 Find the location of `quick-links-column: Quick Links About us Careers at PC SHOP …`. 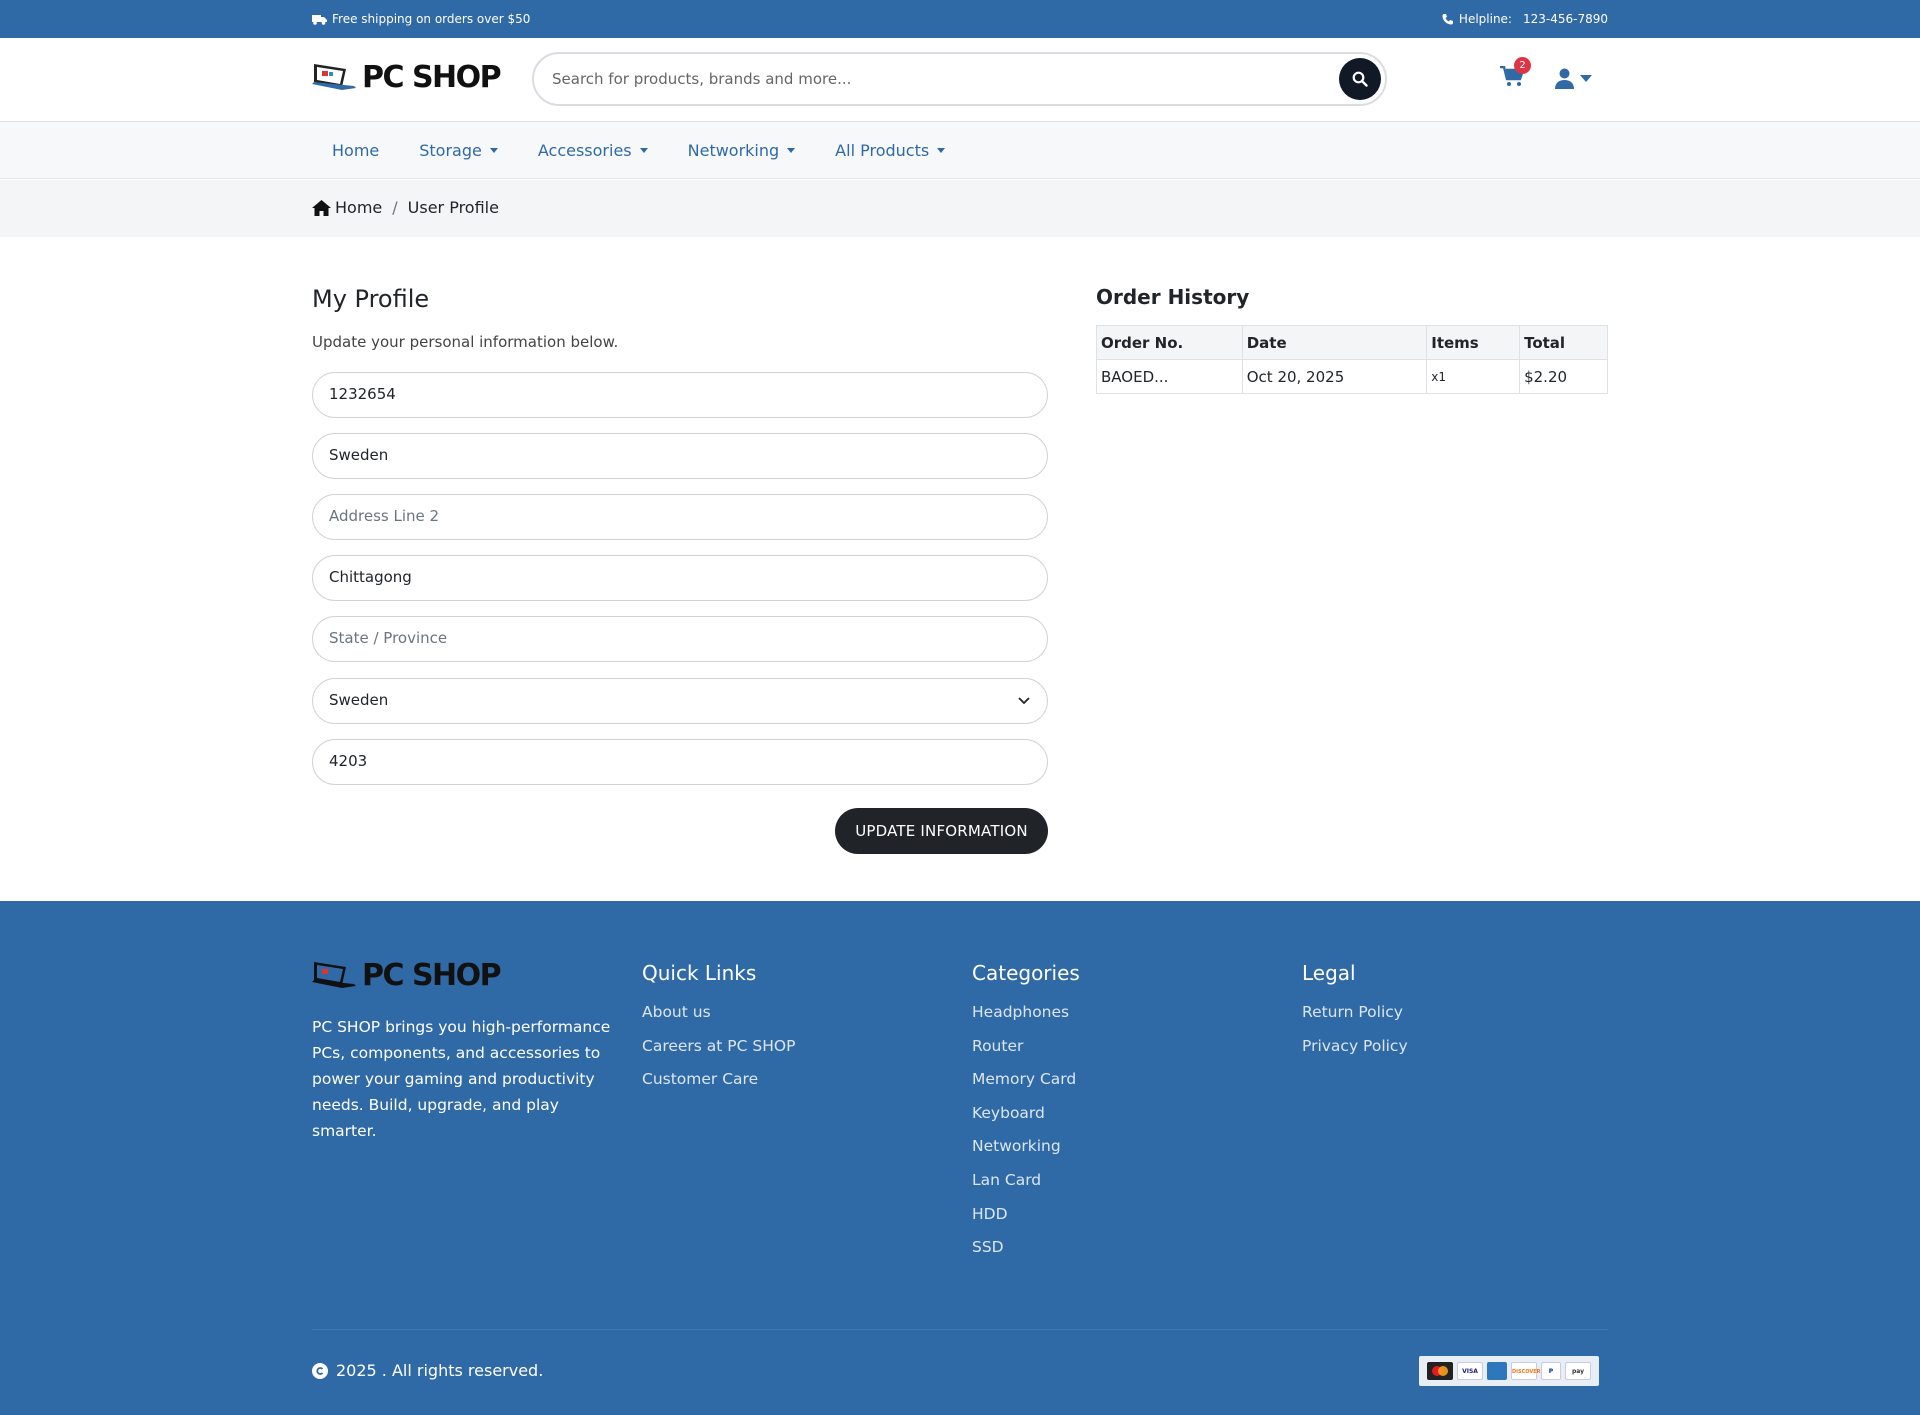

quick-links-column: Quick Links About us Careers at PC SHOP … is located at coordinates (718, 1032).